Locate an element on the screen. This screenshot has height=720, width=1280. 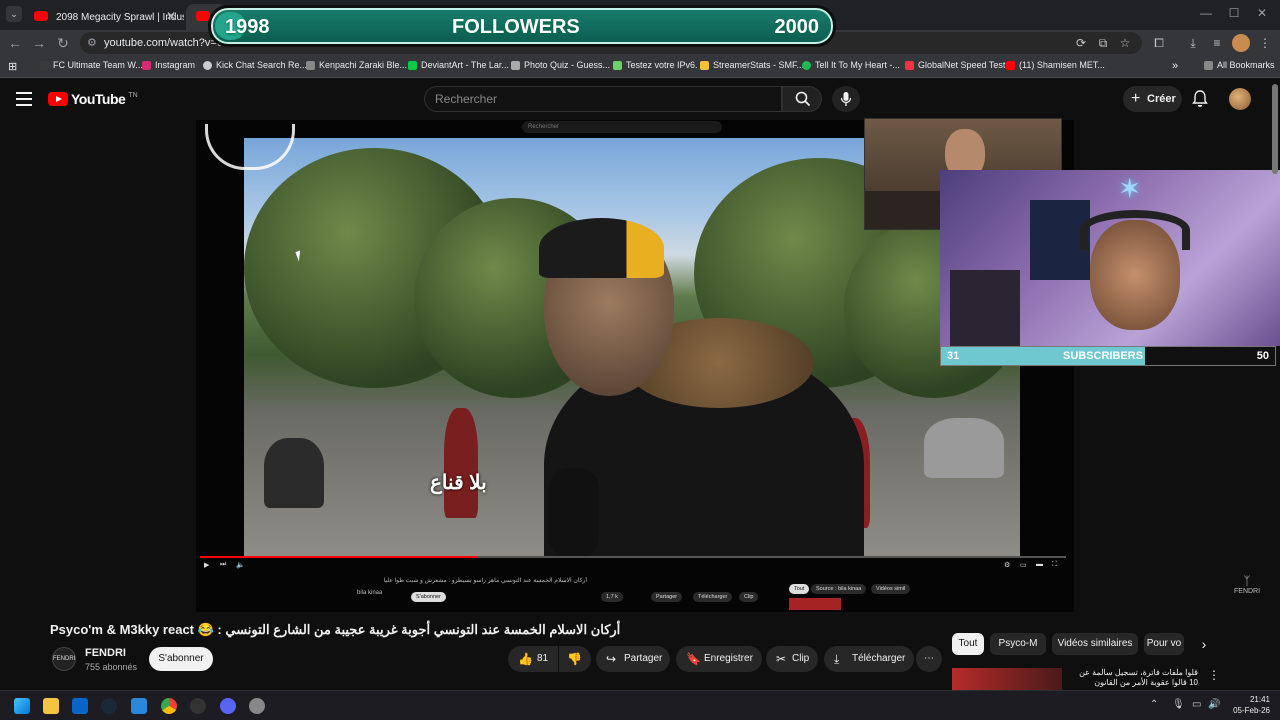
more-menu-icon: ⋮ is located at coordinates (1265, 43).